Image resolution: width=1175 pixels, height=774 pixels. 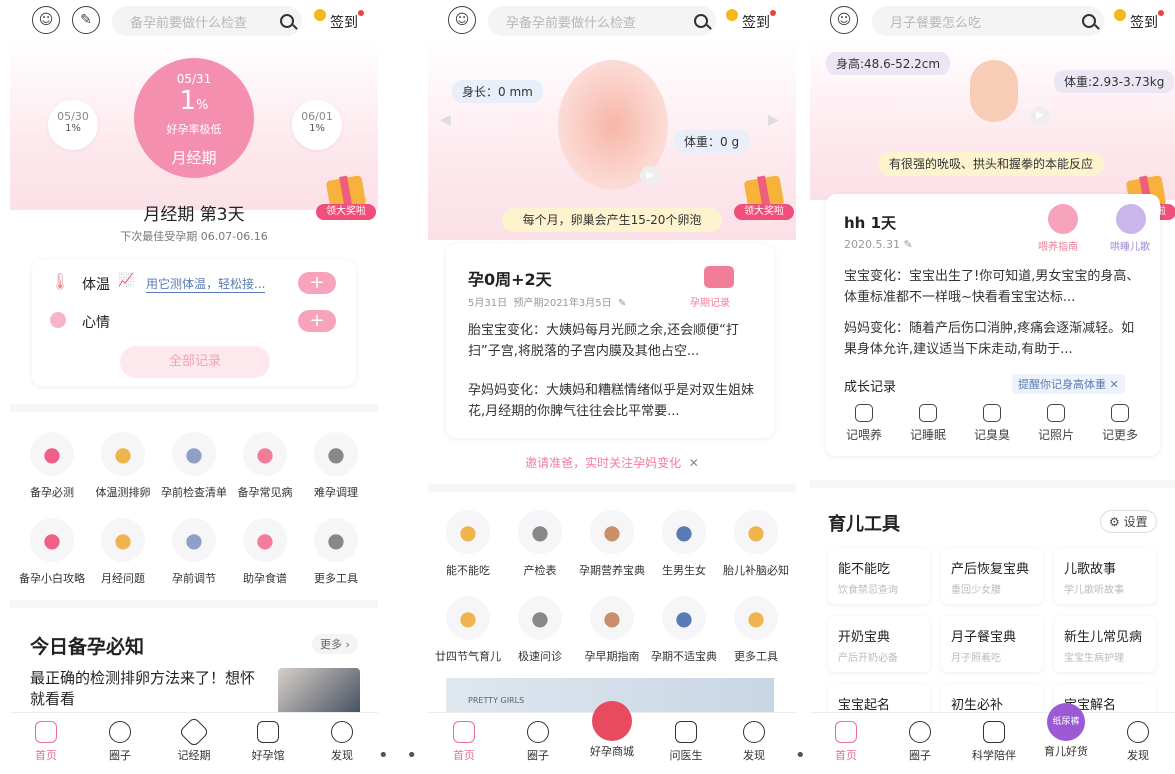 I want to click on parenting-tool-card: 能不能吃 饮食禁忌查询, so click(x=879, y=576).